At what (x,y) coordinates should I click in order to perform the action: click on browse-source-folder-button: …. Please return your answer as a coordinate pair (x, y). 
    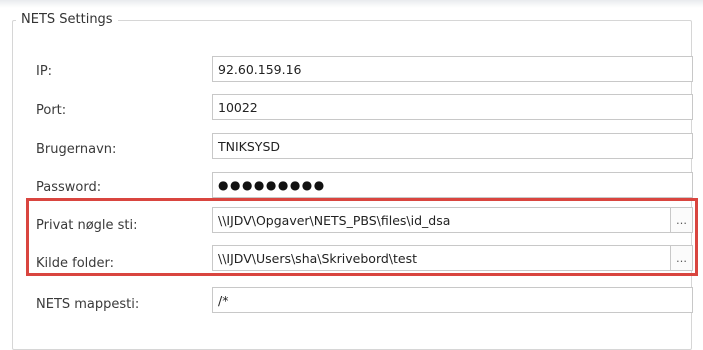
    Looking at the image, I should click on (681, 258).